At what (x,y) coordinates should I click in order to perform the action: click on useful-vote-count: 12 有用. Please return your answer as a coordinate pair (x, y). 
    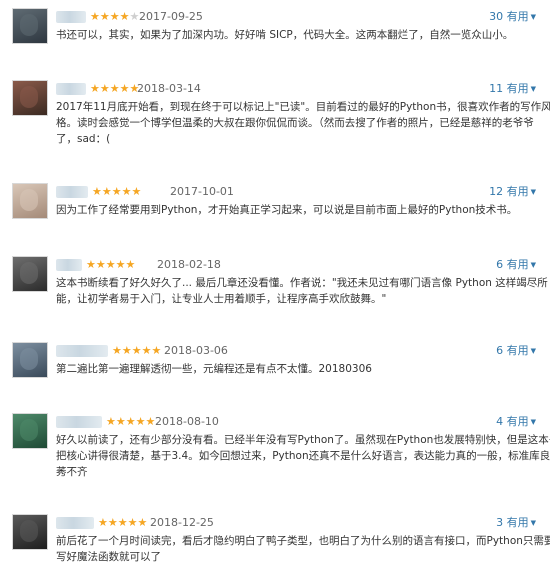
    Looking at the image, I should click on (509, 191).